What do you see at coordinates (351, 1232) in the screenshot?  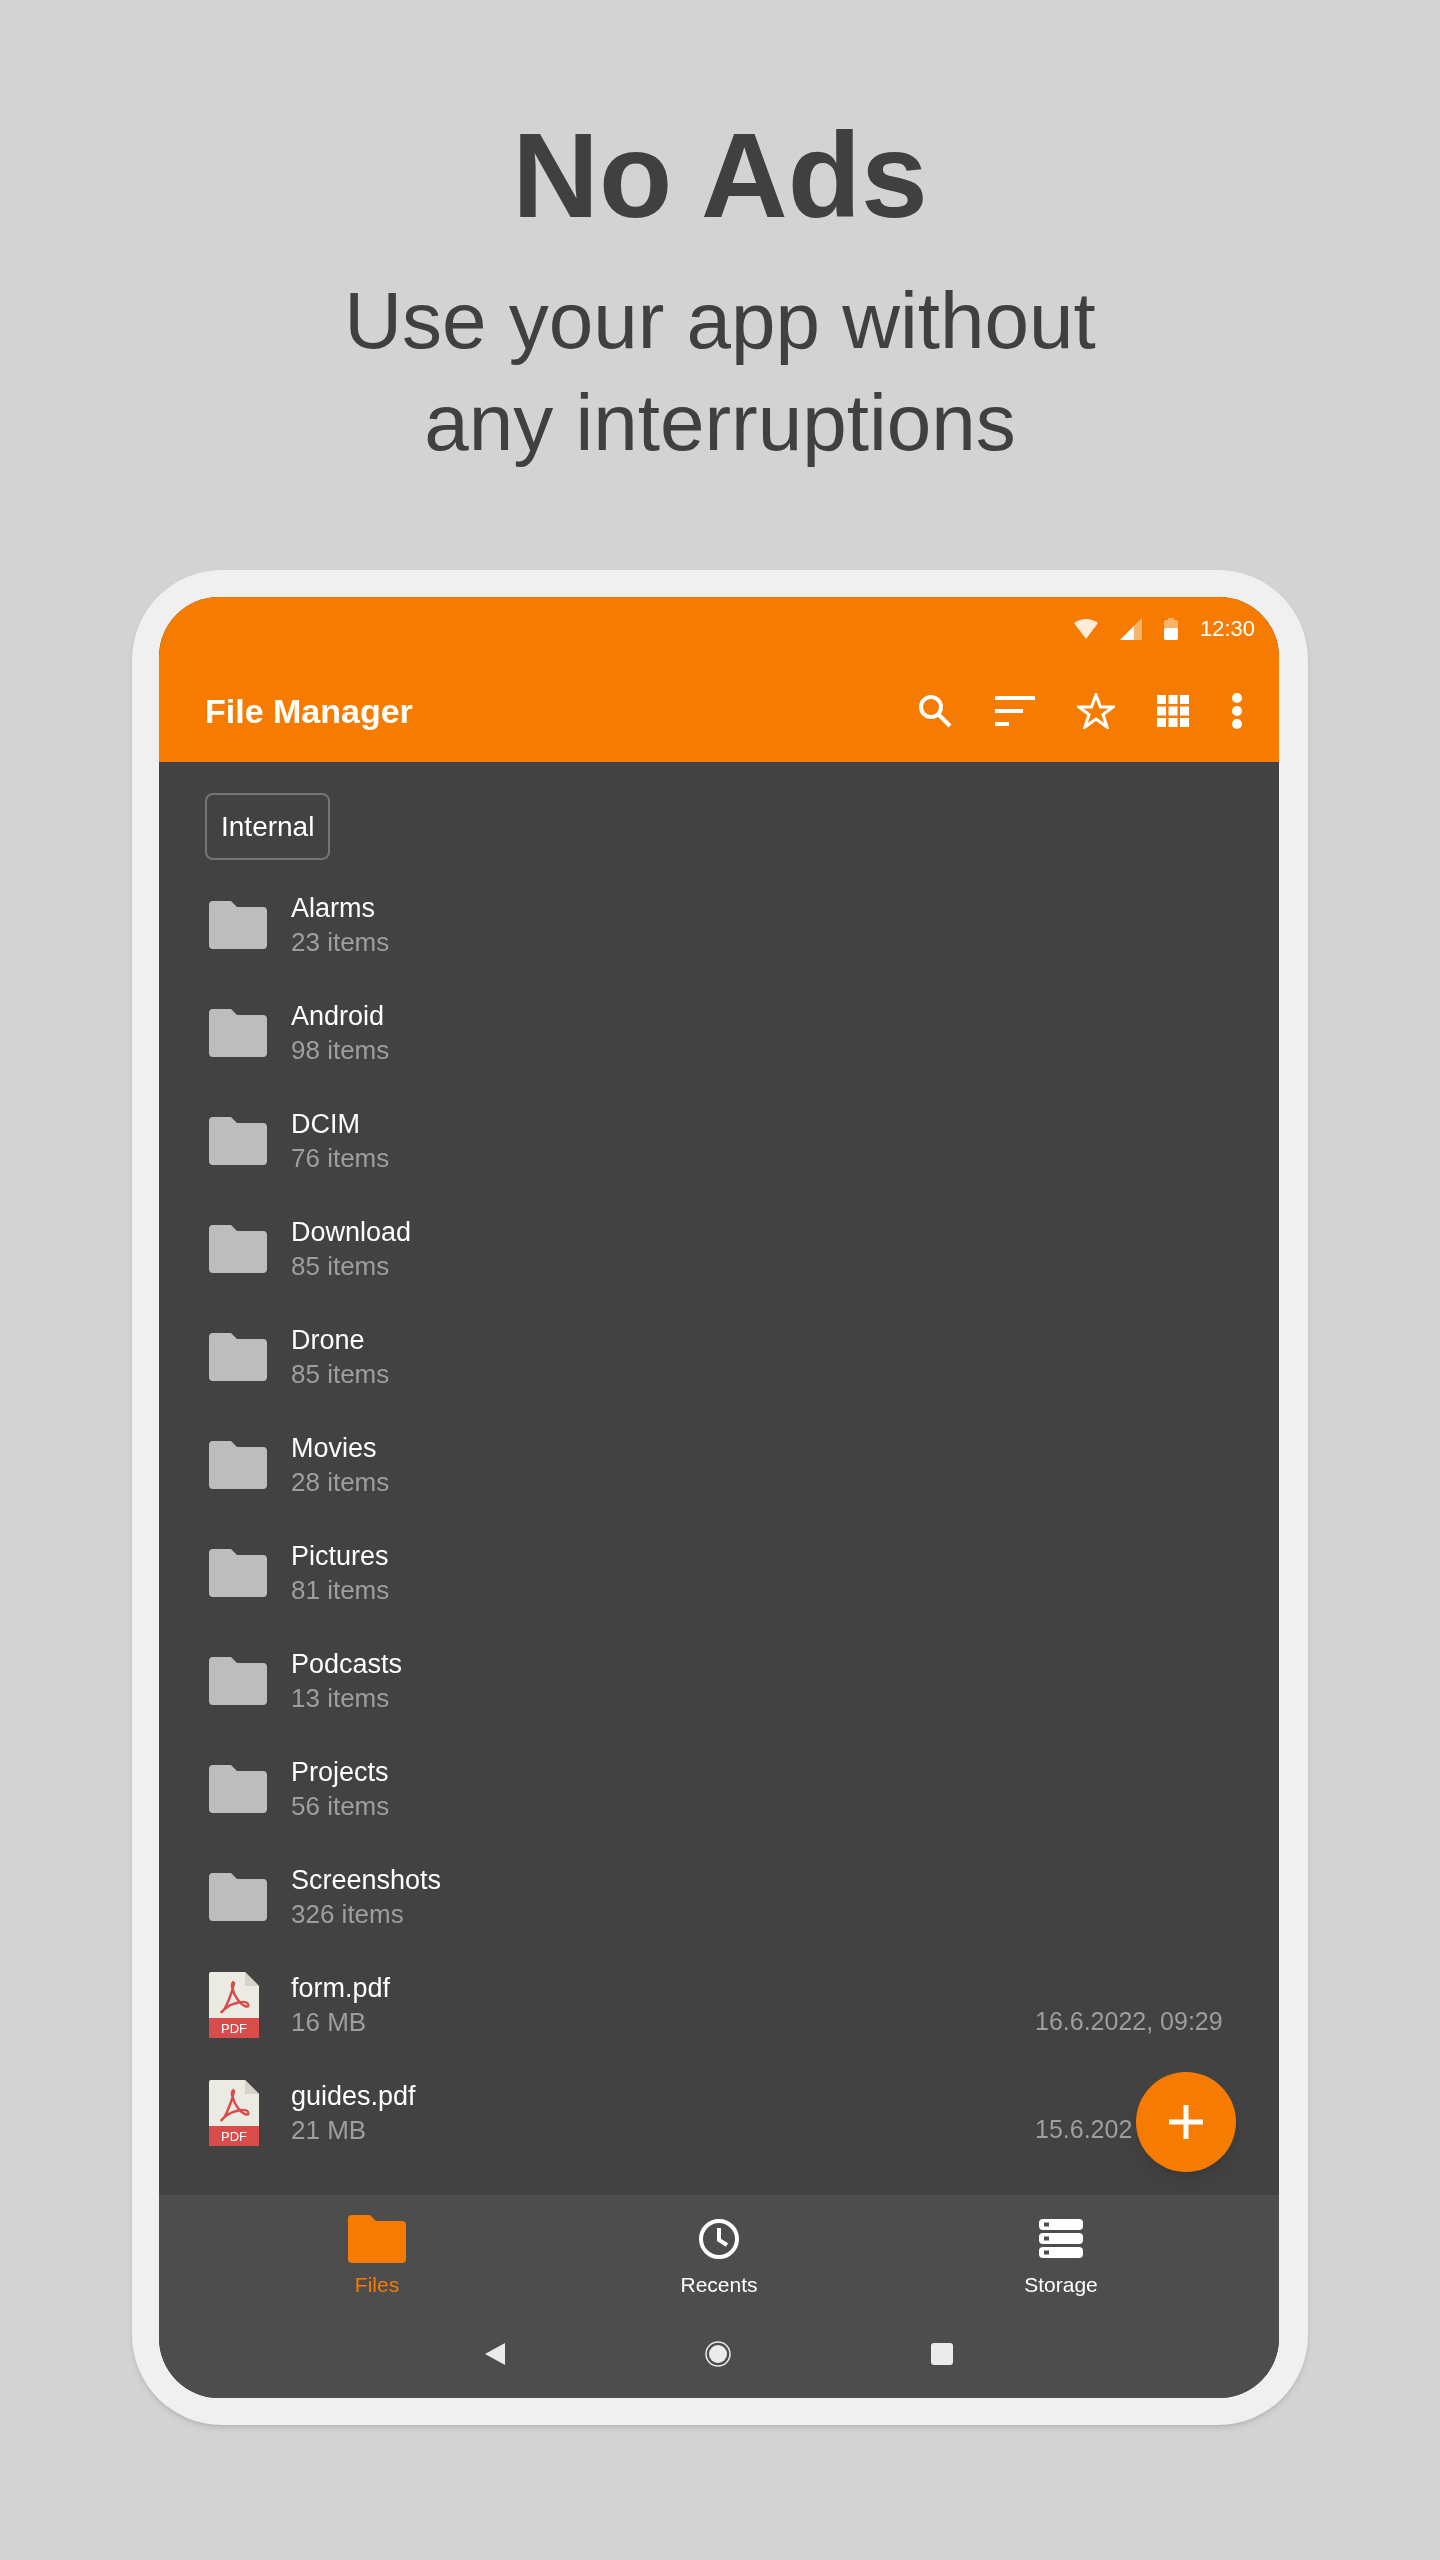 I see `item-name: Download` at bounding box center [351, 1232].